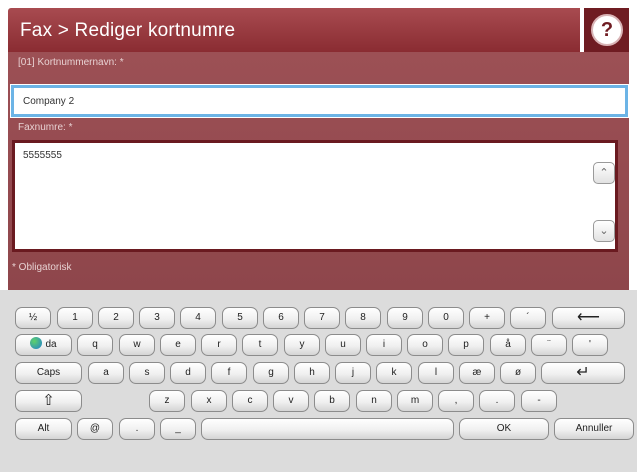 Image resolution: width=637 pixels, height=472 pixels. What do you see at coordinates (281, 318) in the screenshot?
I see `key-6: 6` at bounding box center [281, 318].